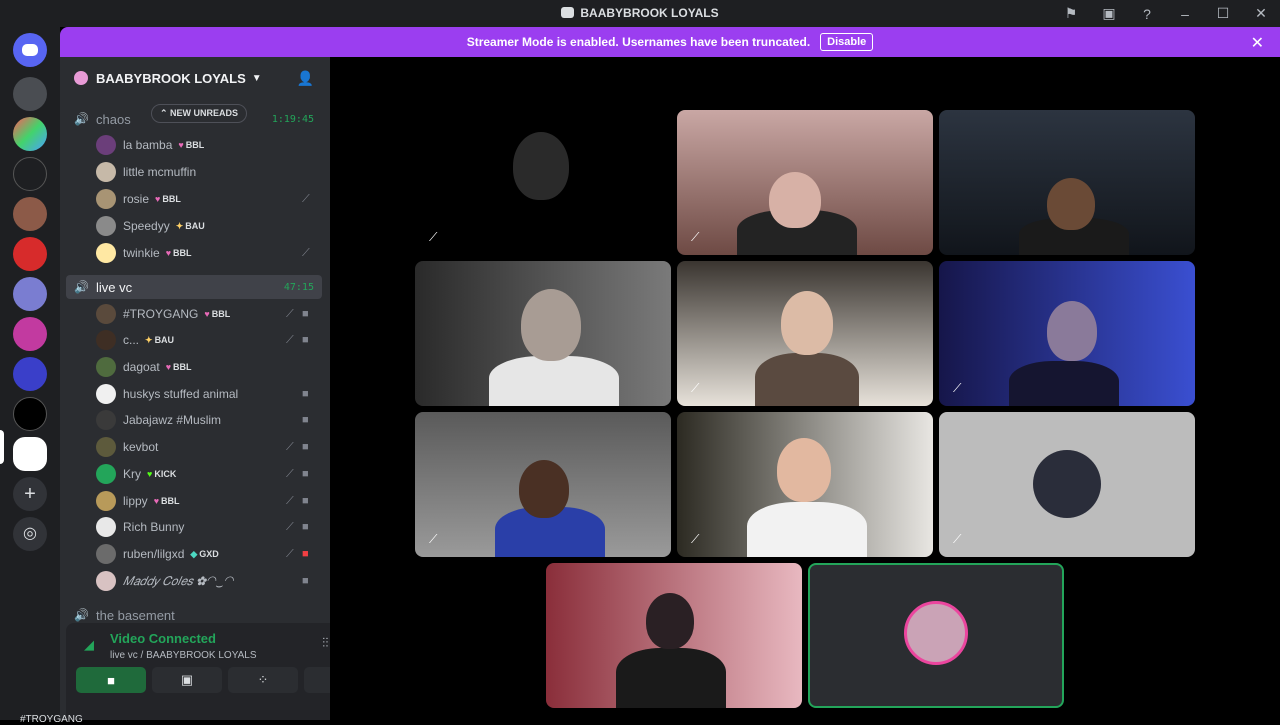  I want to click on voice-user: kevbot ⟋ ■, so click(209, 447).